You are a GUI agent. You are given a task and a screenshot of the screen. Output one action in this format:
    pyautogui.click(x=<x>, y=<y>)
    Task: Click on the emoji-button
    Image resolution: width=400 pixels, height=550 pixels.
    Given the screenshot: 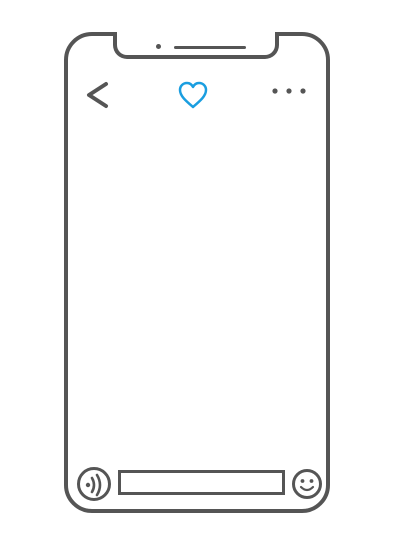 What is the action you would take?
    pyautogui.click(x=307, y=484)
    